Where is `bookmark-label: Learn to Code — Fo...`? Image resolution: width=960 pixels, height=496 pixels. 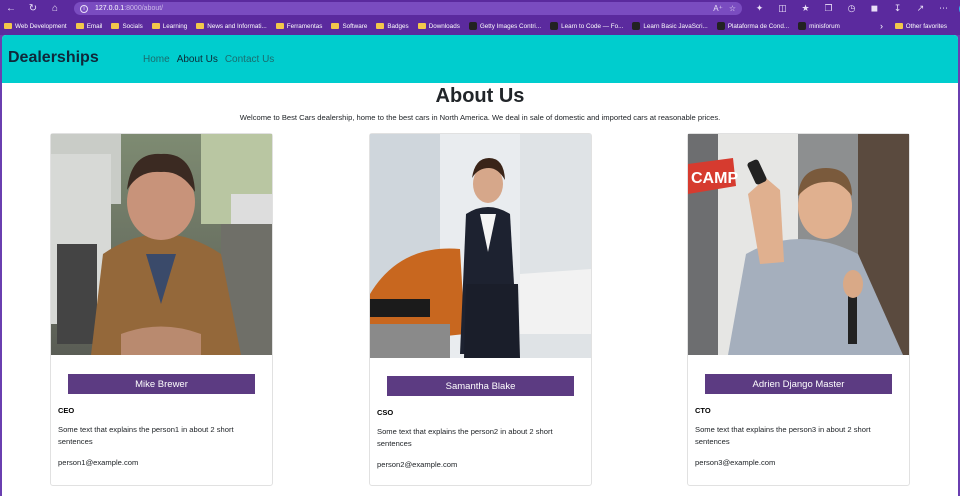 bookmark-label: Learn to Code — Fo... is located at coordinates (592, 26).